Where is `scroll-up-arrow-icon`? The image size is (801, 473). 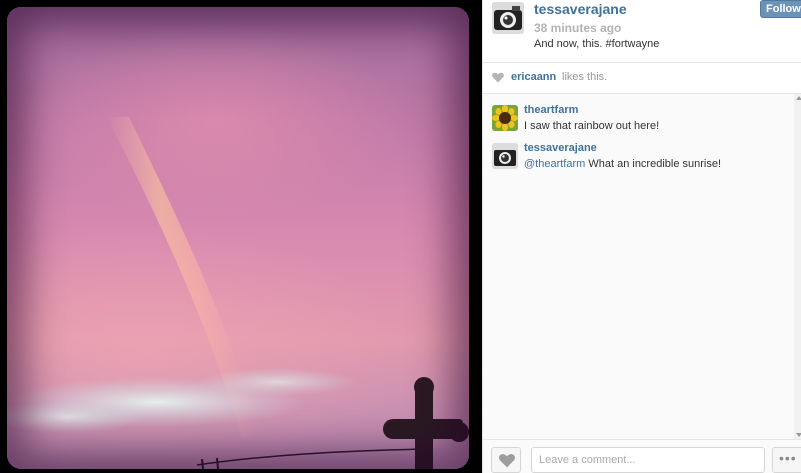
scroll-up-arrow-icon is located at coordinates (798, 98).